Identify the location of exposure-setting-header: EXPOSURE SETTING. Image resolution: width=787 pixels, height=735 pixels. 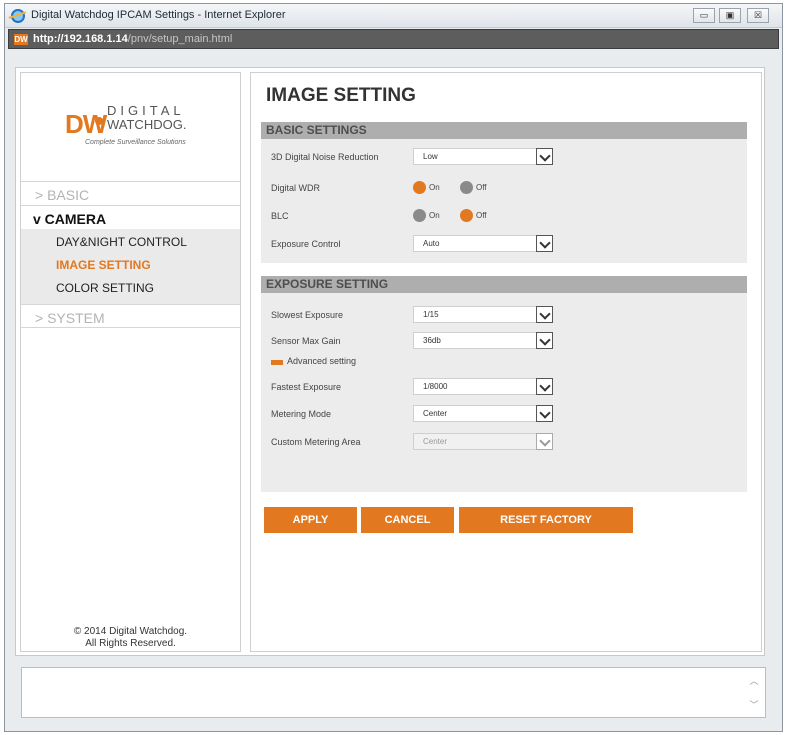
(504, 284).